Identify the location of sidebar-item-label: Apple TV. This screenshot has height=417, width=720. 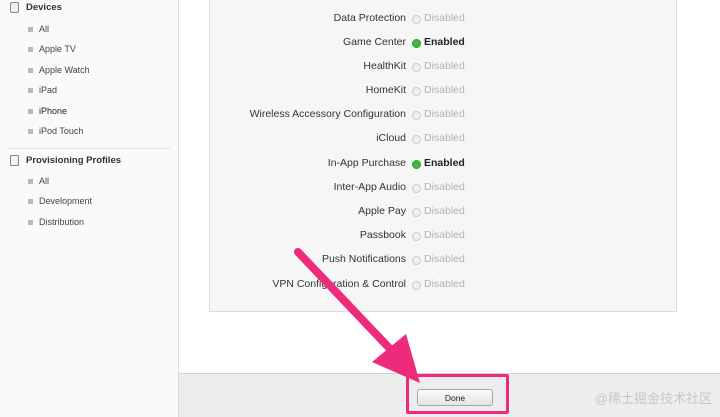
(57, 49).